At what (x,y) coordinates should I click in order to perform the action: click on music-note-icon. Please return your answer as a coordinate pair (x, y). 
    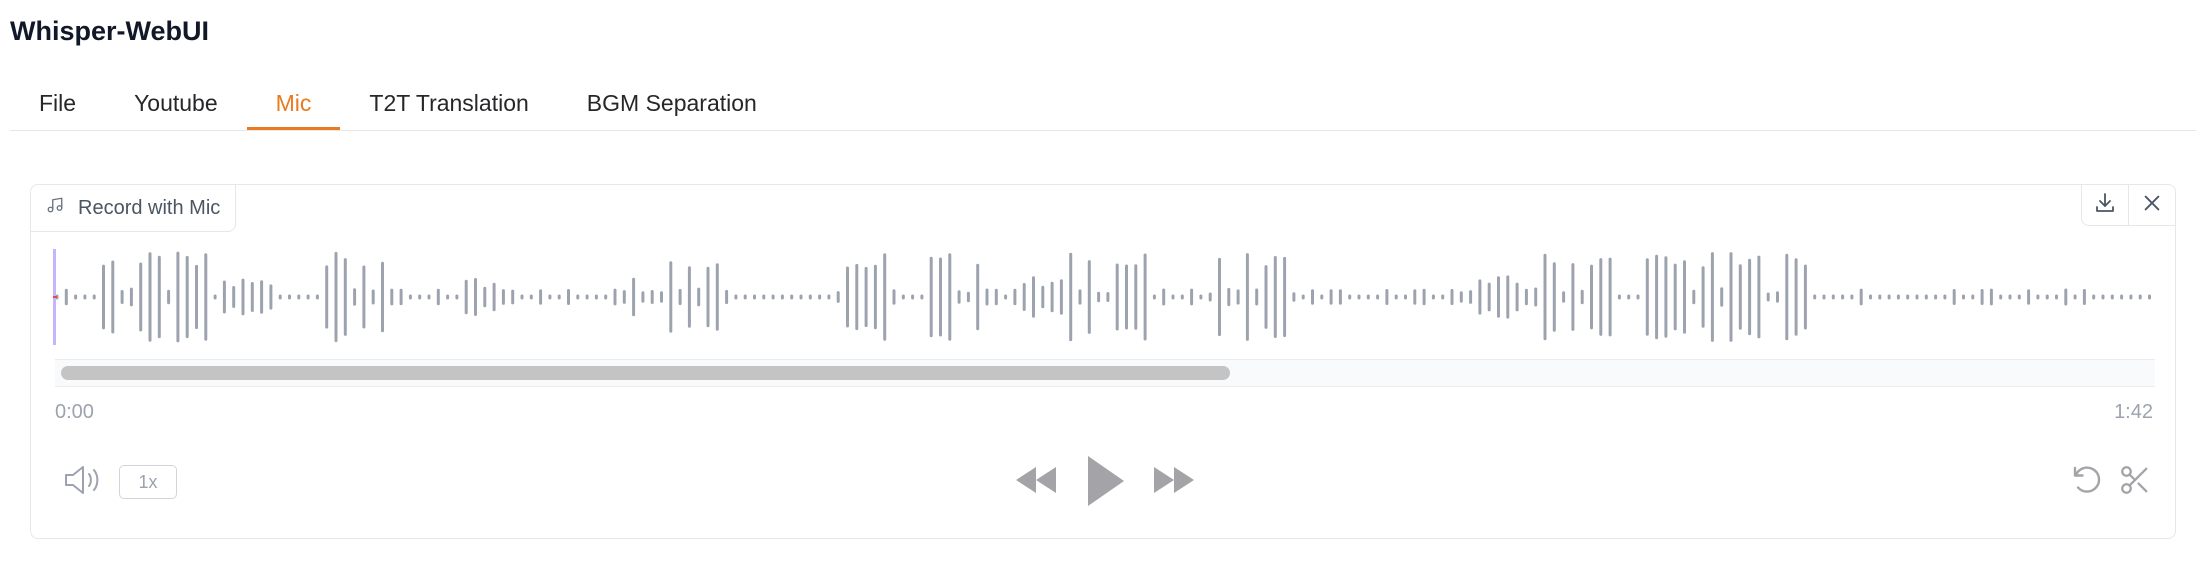
    Looking at the image, I should click on (55, 208).